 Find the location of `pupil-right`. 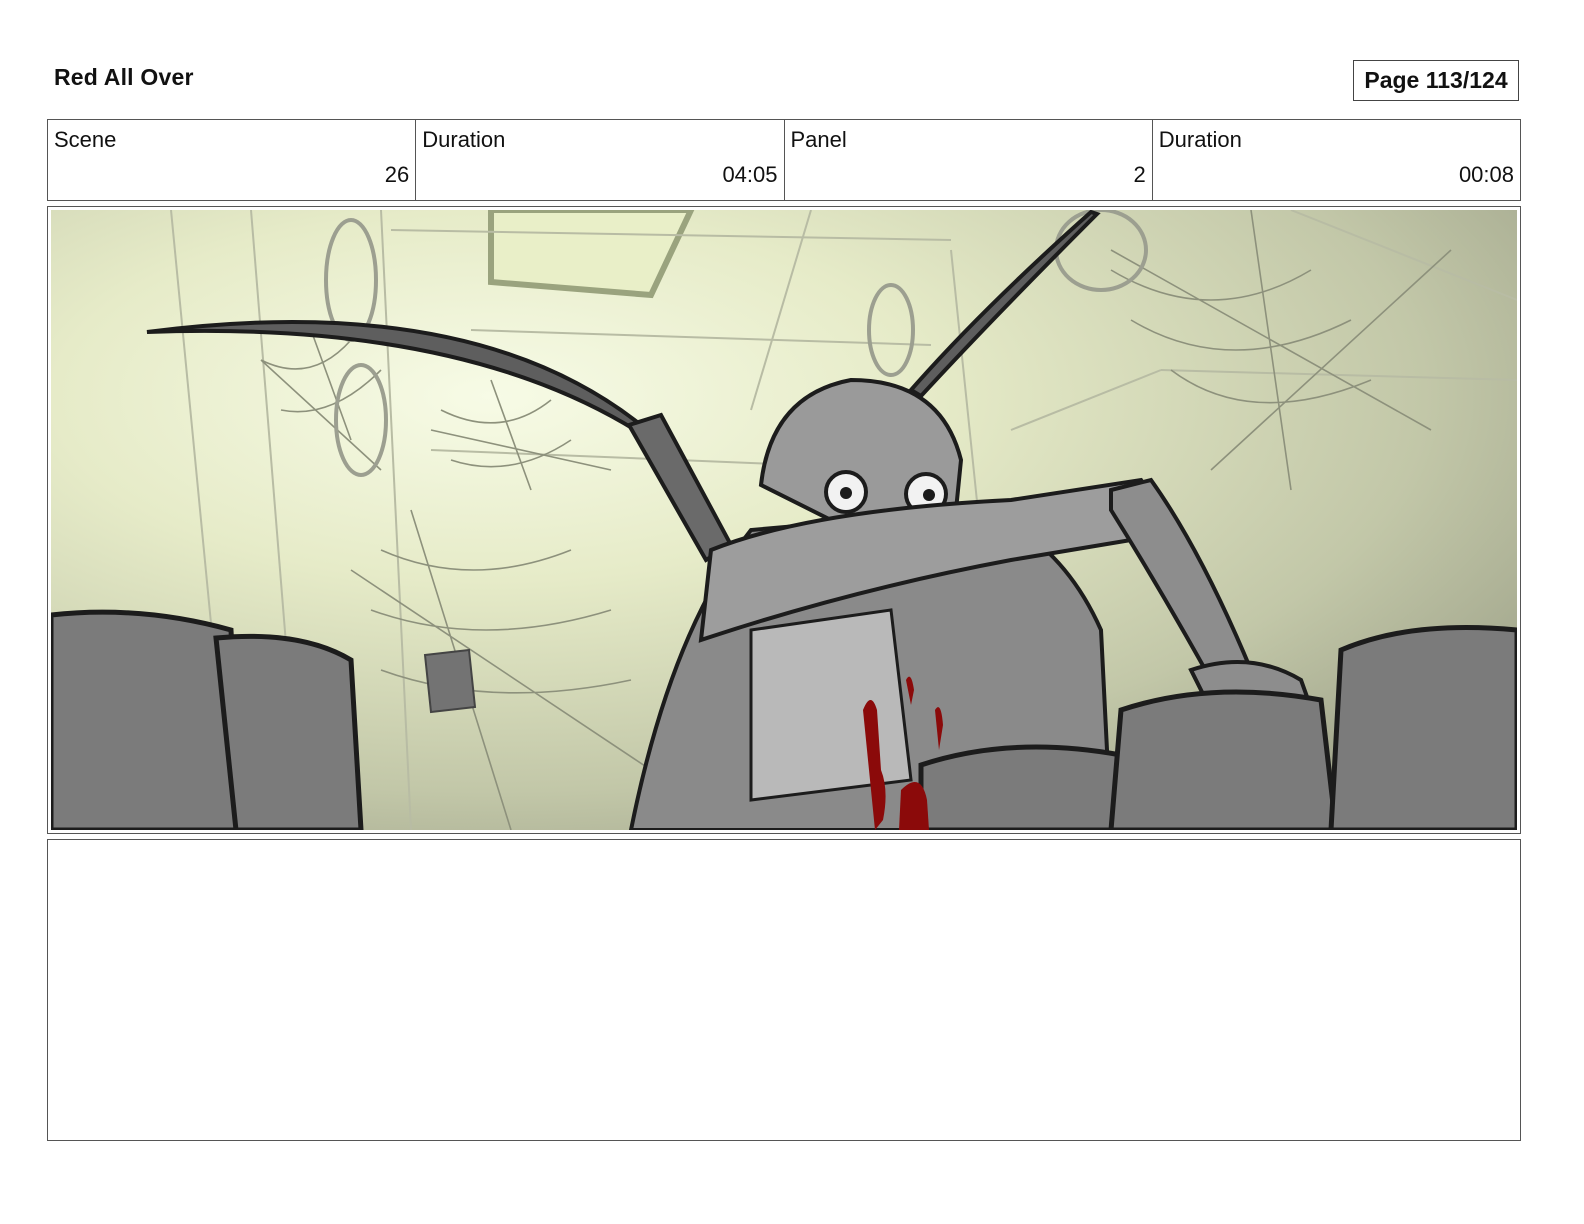

pupil-right is located at coordinates (929, 495).